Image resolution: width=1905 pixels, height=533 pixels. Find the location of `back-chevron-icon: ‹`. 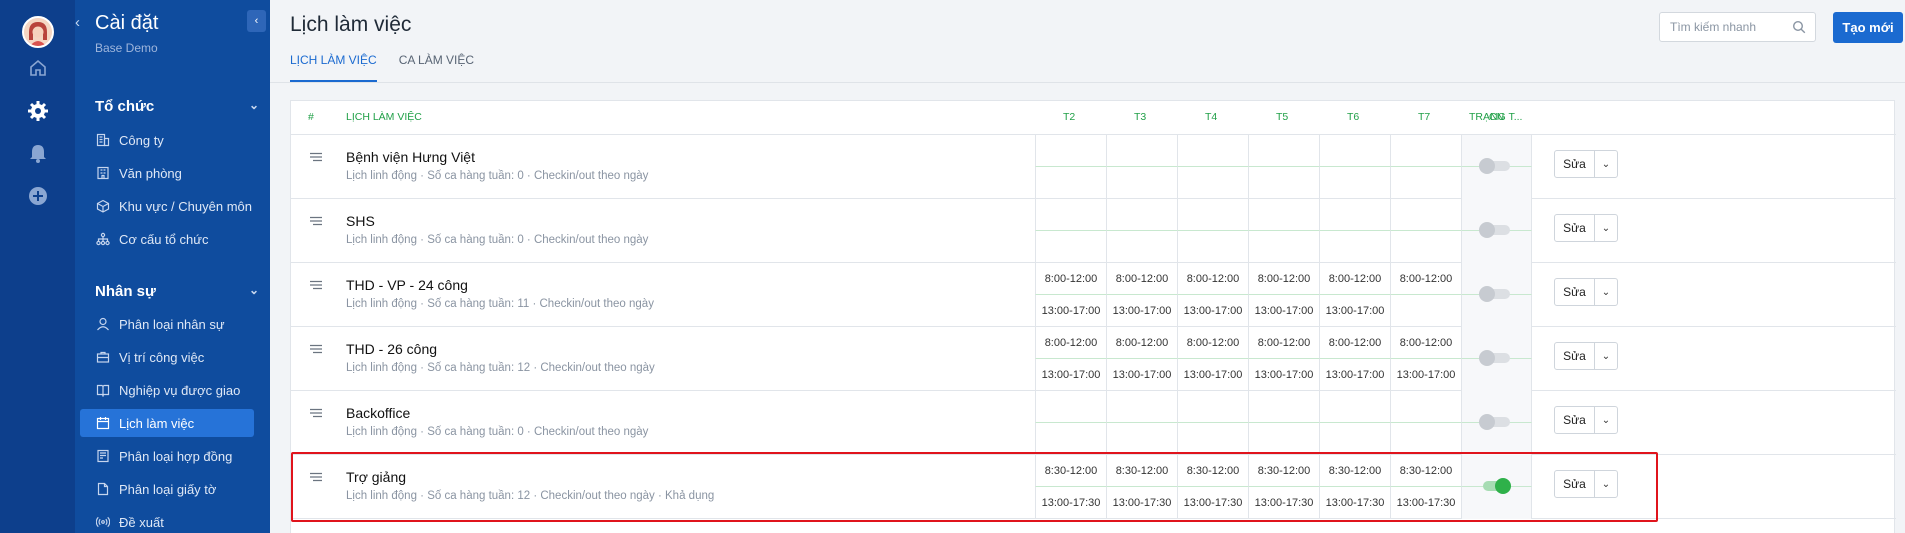

back-chevron-icon: ‹ is located at coordinates (82, 22).